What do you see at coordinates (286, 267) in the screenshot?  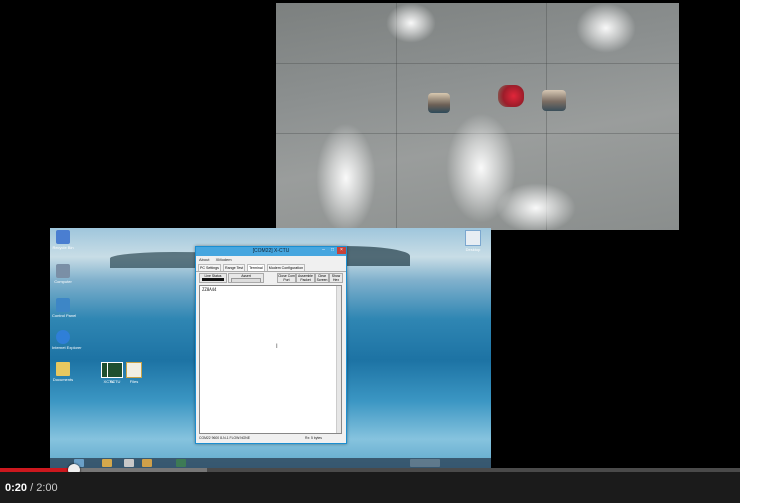 I see `tab-modem-configuration: Modem Configuration` at bounding box center [286, 267].